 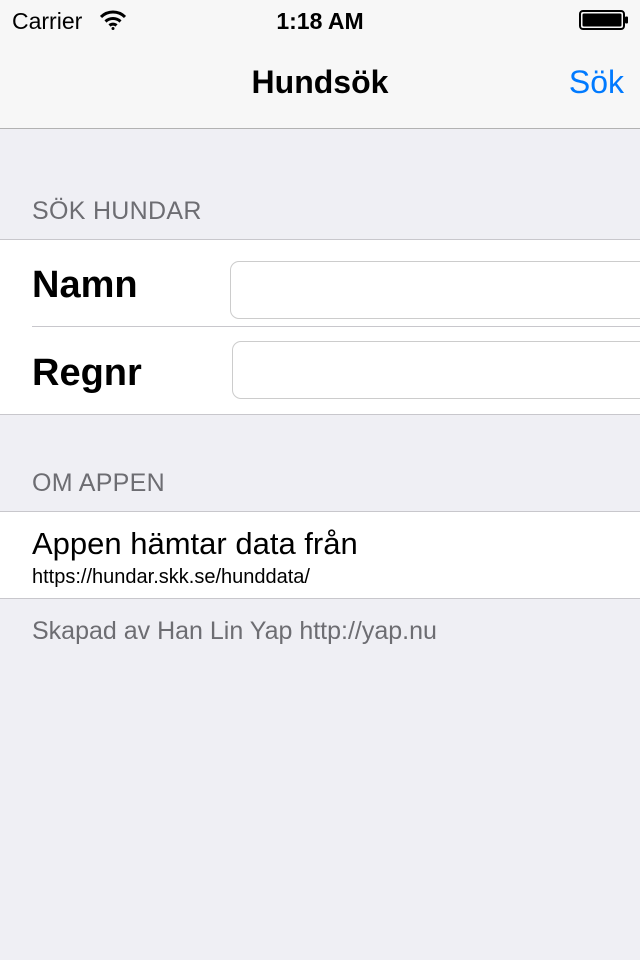 What do you see at coordinates (117, 211) in the screenshot?
I see `search-section-header: SÖK HUNDAR` at bounding box center [117, 211].